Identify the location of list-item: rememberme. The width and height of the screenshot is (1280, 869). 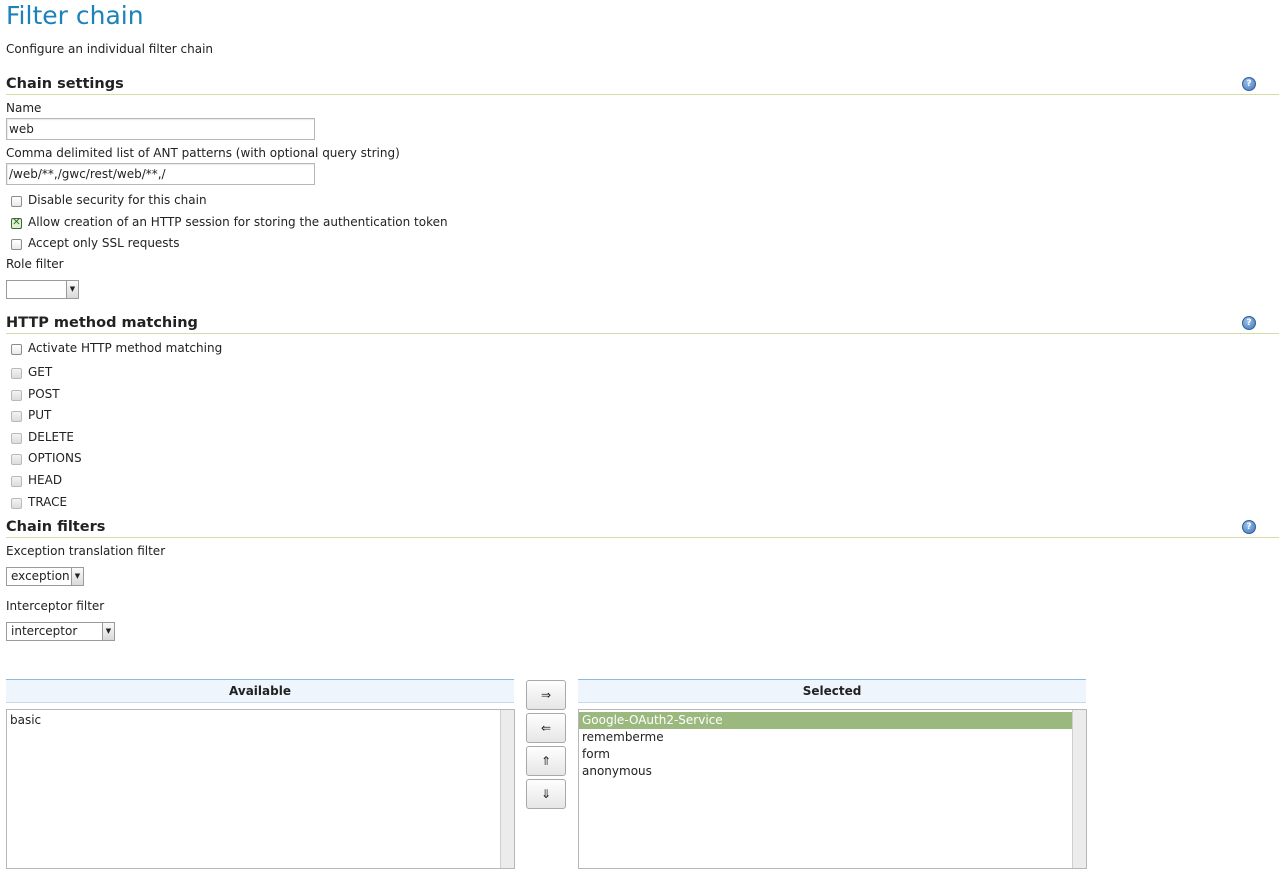
(825, 737).